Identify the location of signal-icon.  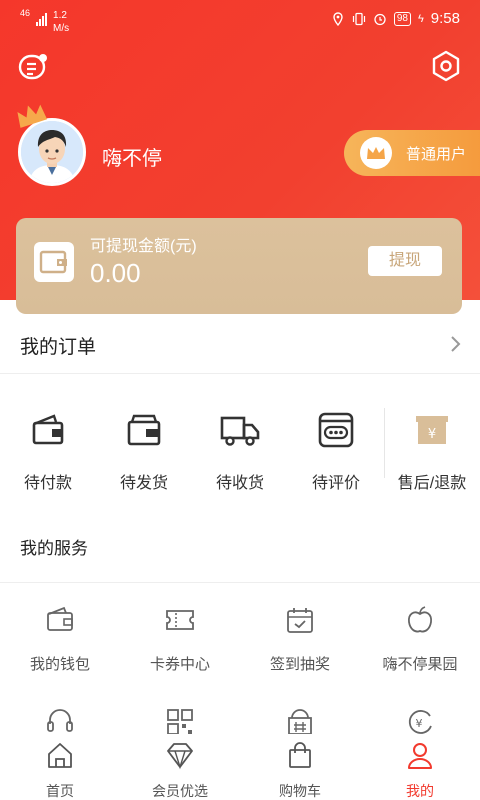
(42, 19).